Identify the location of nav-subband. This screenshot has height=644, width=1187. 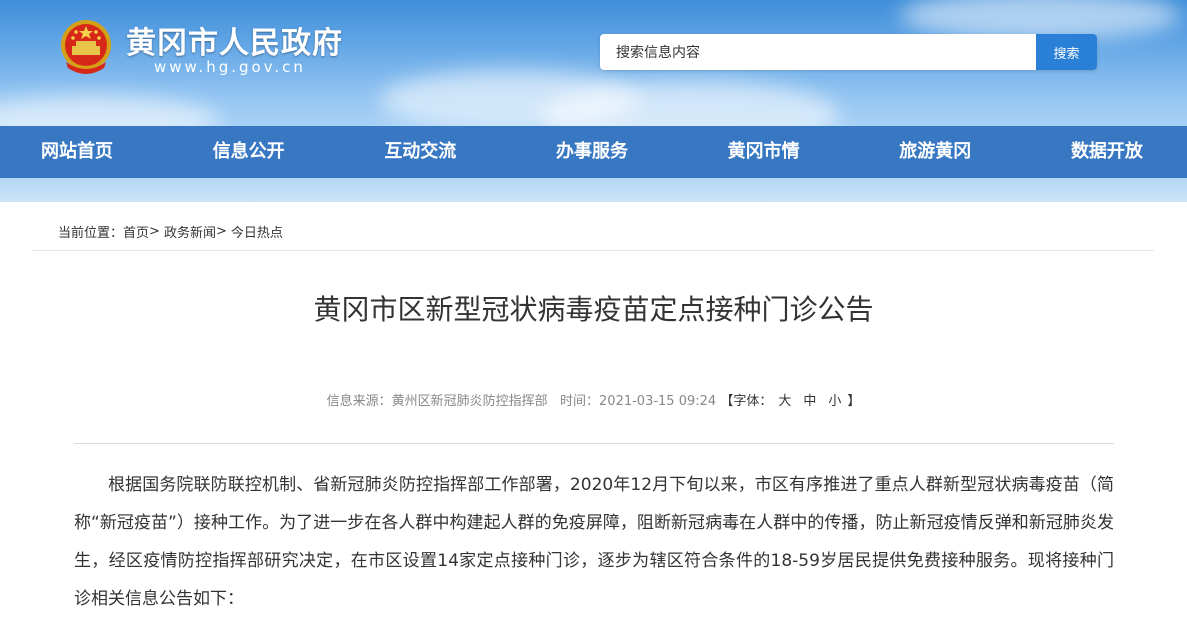
(593, 190).